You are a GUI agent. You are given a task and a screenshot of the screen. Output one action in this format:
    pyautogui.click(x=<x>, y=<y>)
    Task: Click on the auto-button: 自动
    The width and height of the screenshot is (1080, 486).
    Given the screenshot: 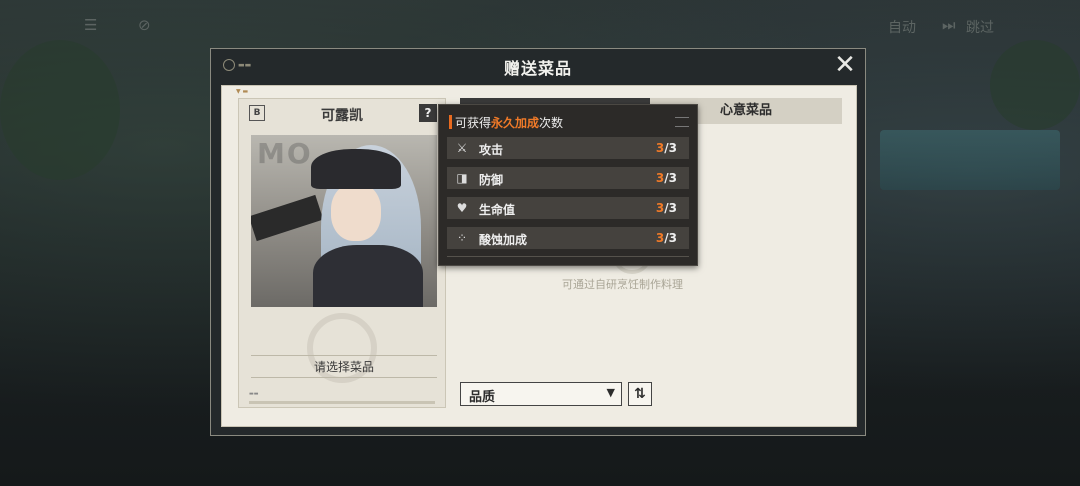 What is the action you would take?
    pyautogui.click(x=902, y=27)
    